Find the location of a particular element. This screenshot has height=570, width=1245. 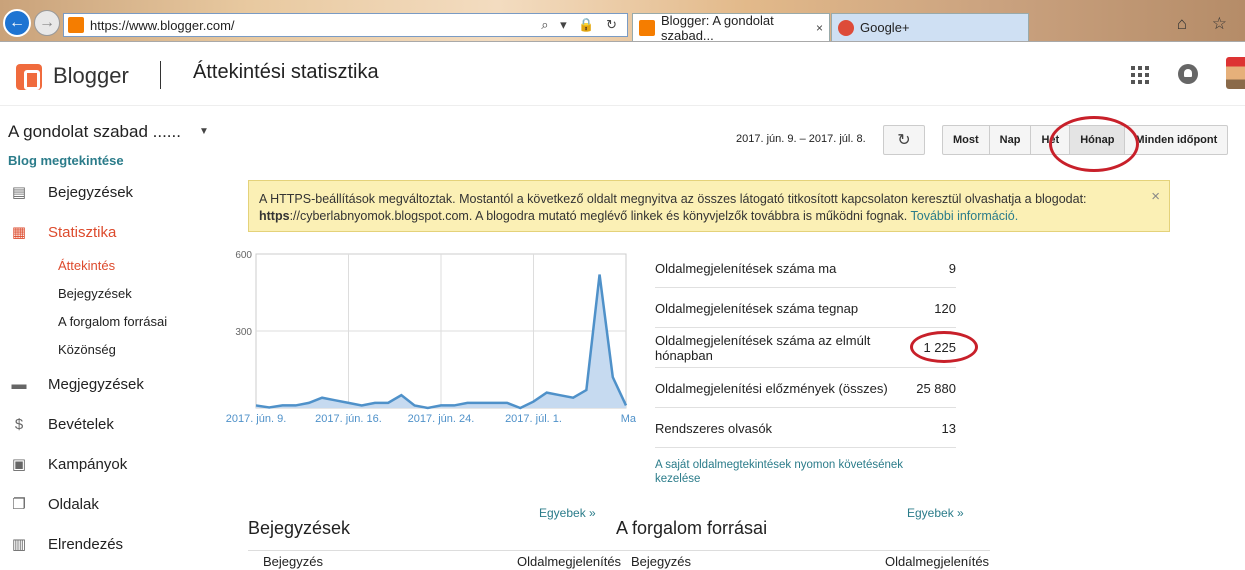

x-tick-label: 2017. jún. 9. is located at coordinates (256, 419).